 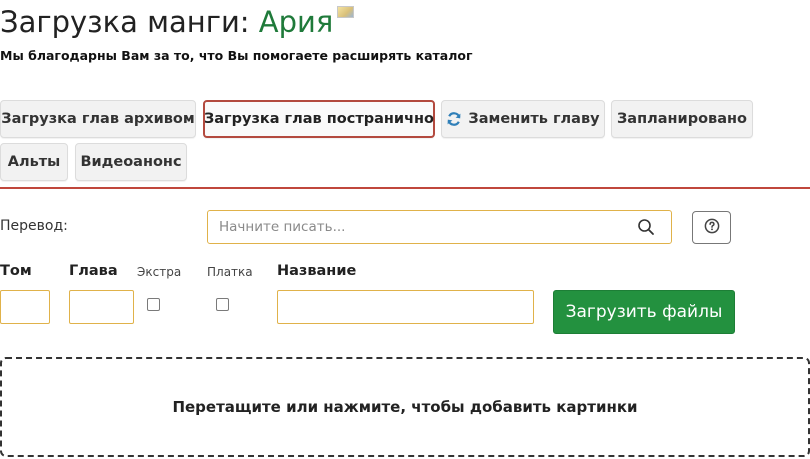 I want to click on tab-alts-label: Альты, so click(x=34, y=162).